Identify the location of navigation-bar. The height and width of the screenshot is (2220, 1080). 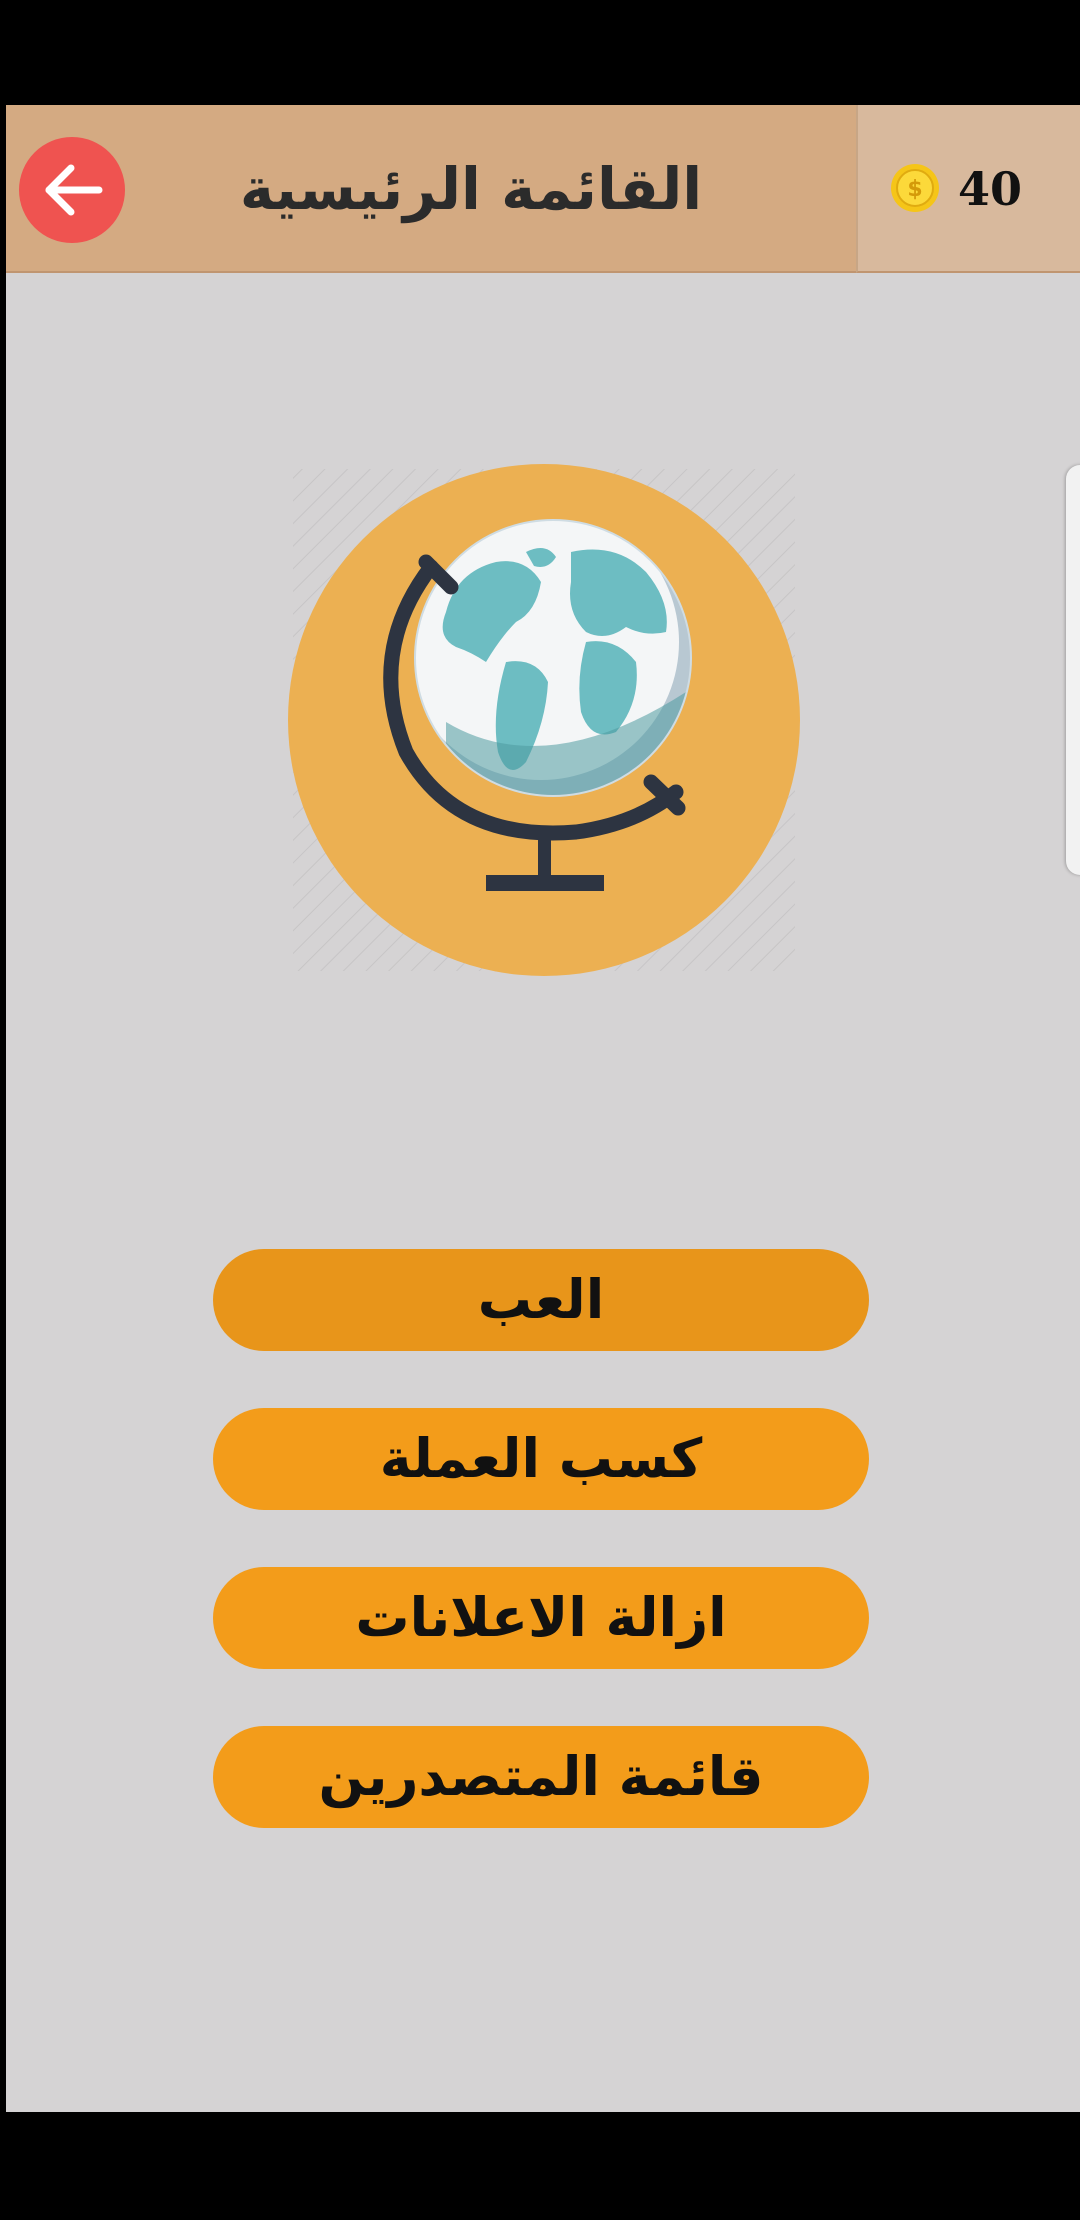
(540, 2166).